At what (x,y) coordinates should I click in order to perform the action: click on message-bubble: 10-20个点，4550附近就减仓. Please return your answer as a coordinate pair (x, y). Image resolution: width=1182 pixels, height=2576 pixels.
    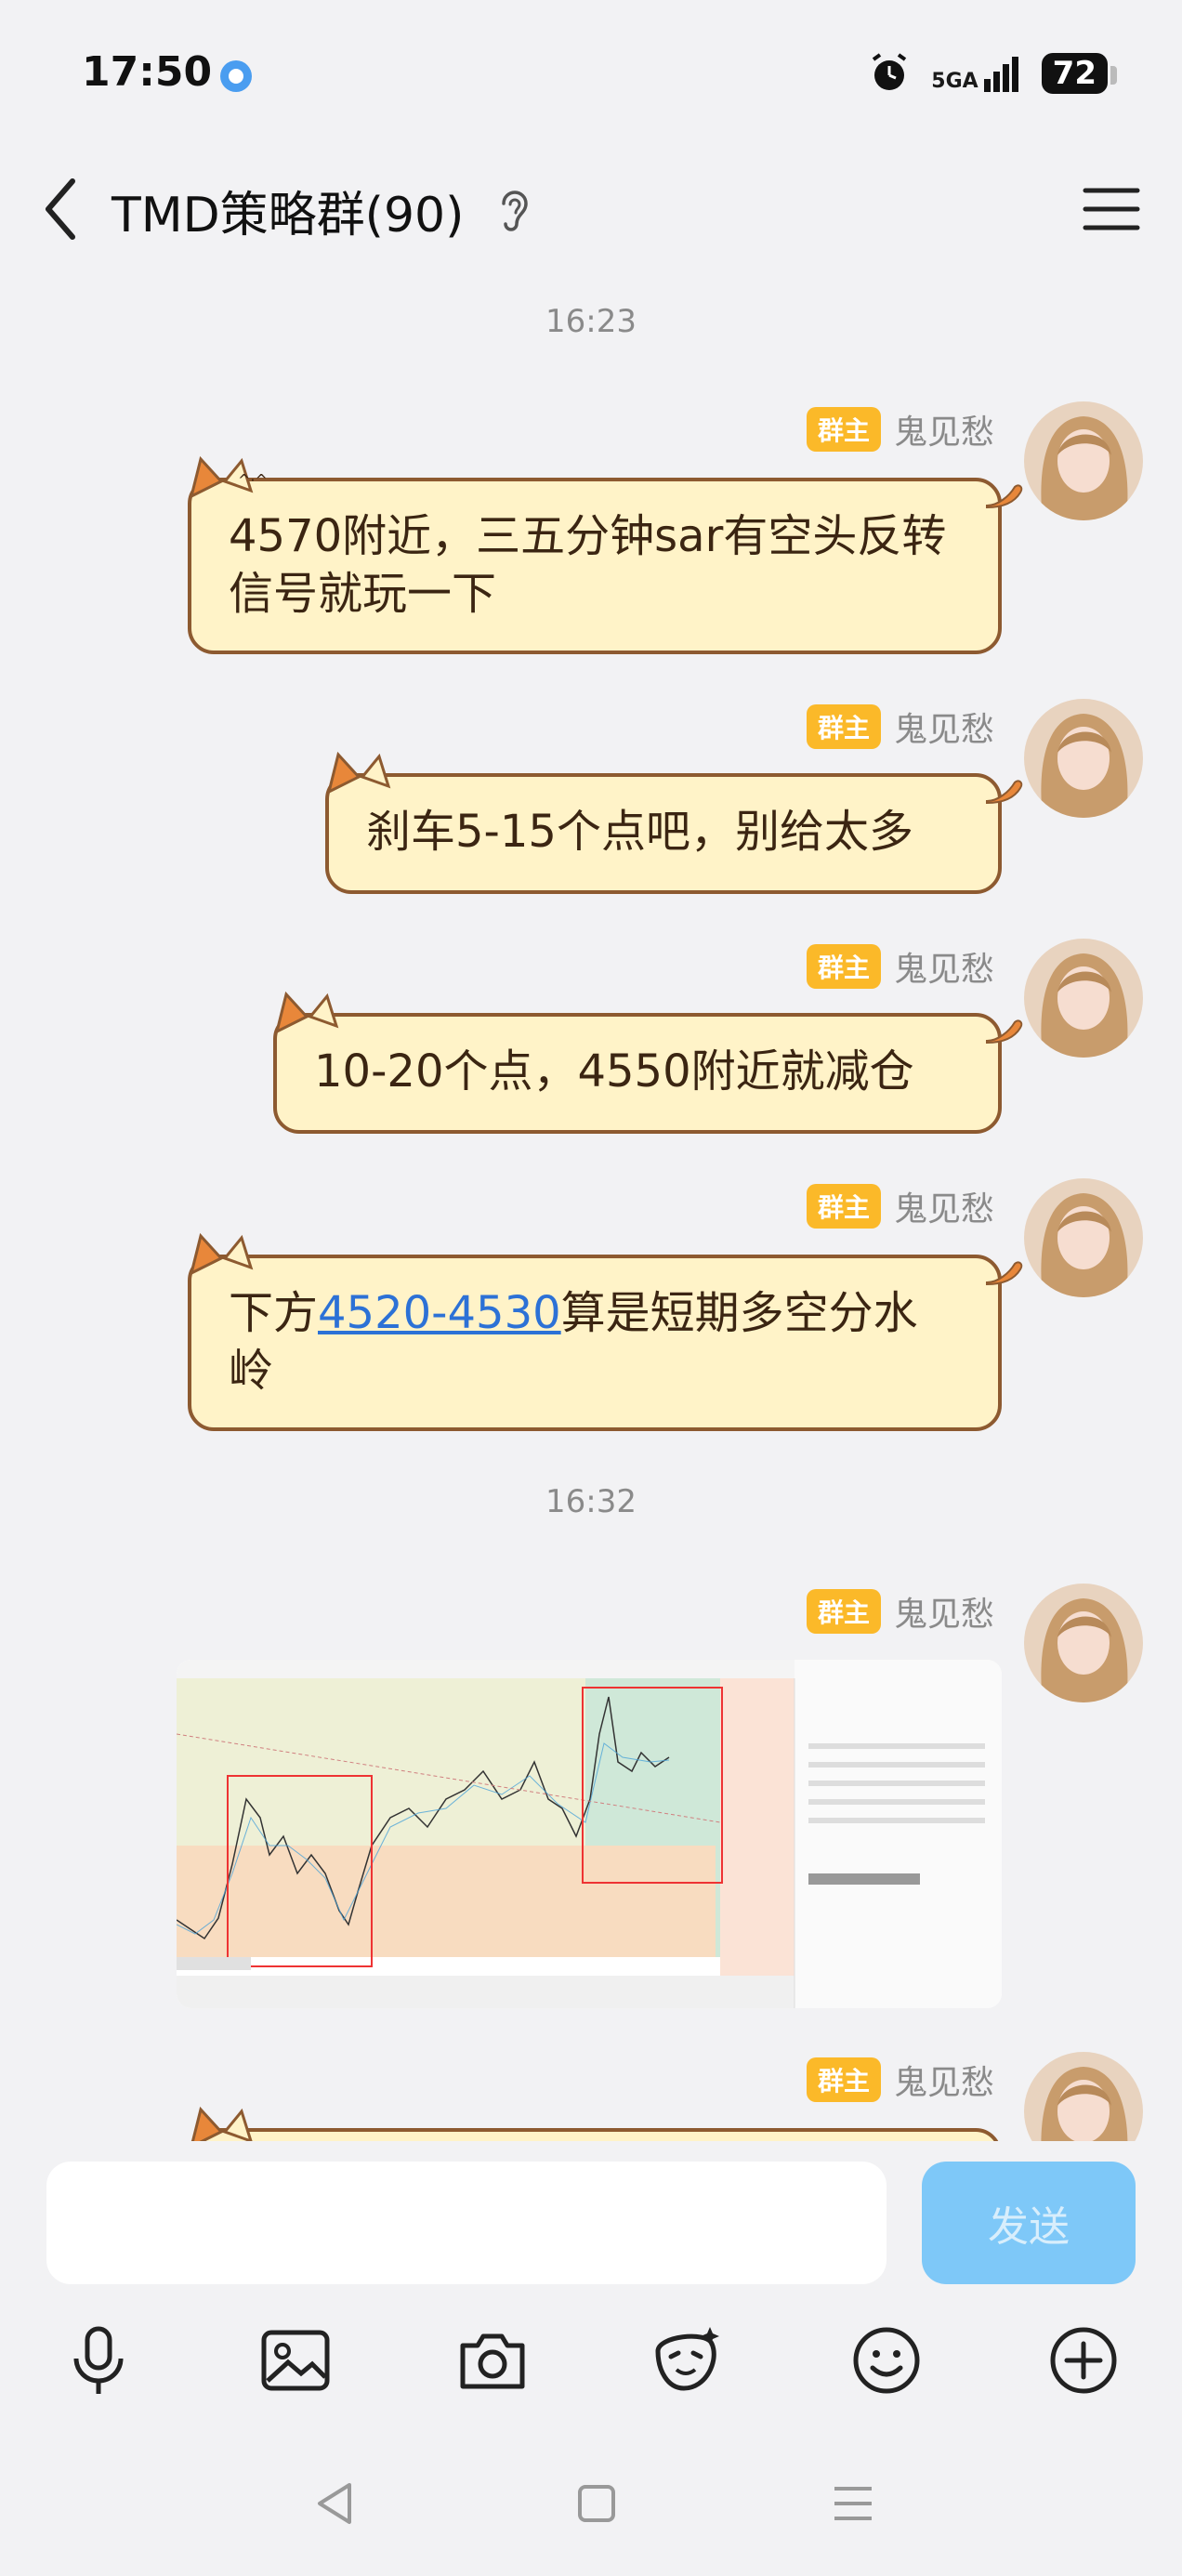
    Looking at the image, I should click on (648, 1062).